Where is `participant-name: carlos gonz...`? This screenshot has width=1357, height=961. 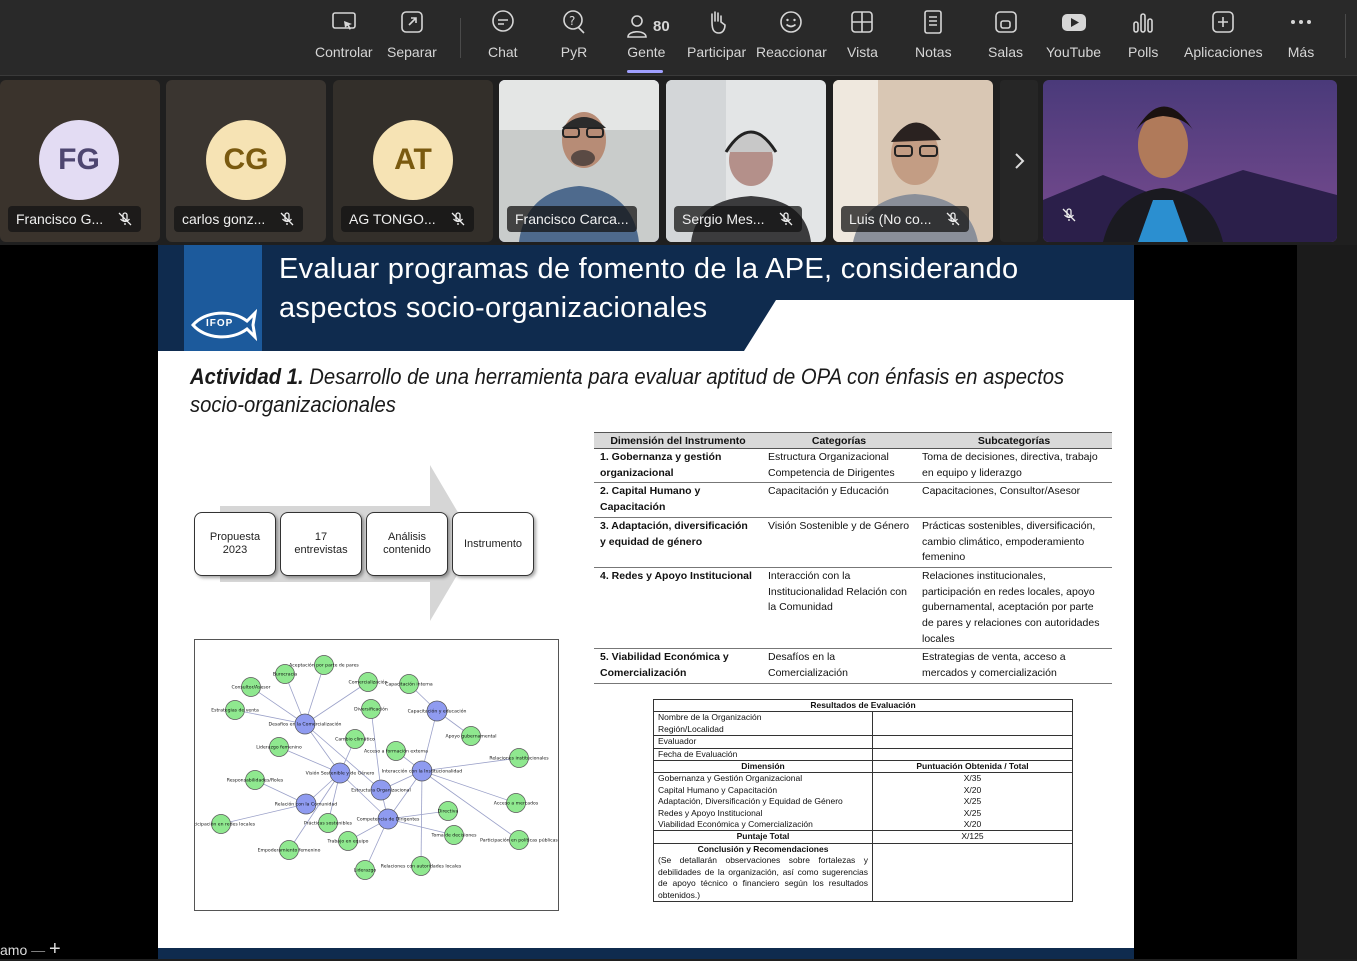 participant-name: carlos gonz... is located at coordinates (224, 219).